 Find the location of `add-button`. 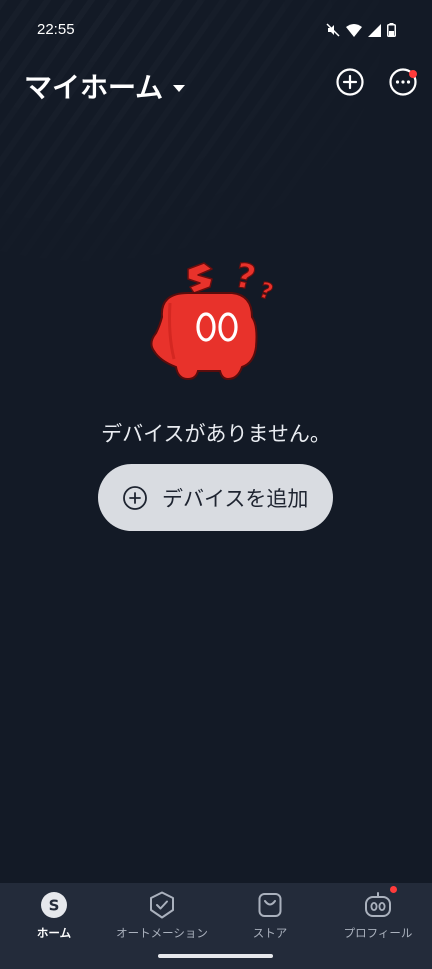

add-button is located at coordinates (350, 82).